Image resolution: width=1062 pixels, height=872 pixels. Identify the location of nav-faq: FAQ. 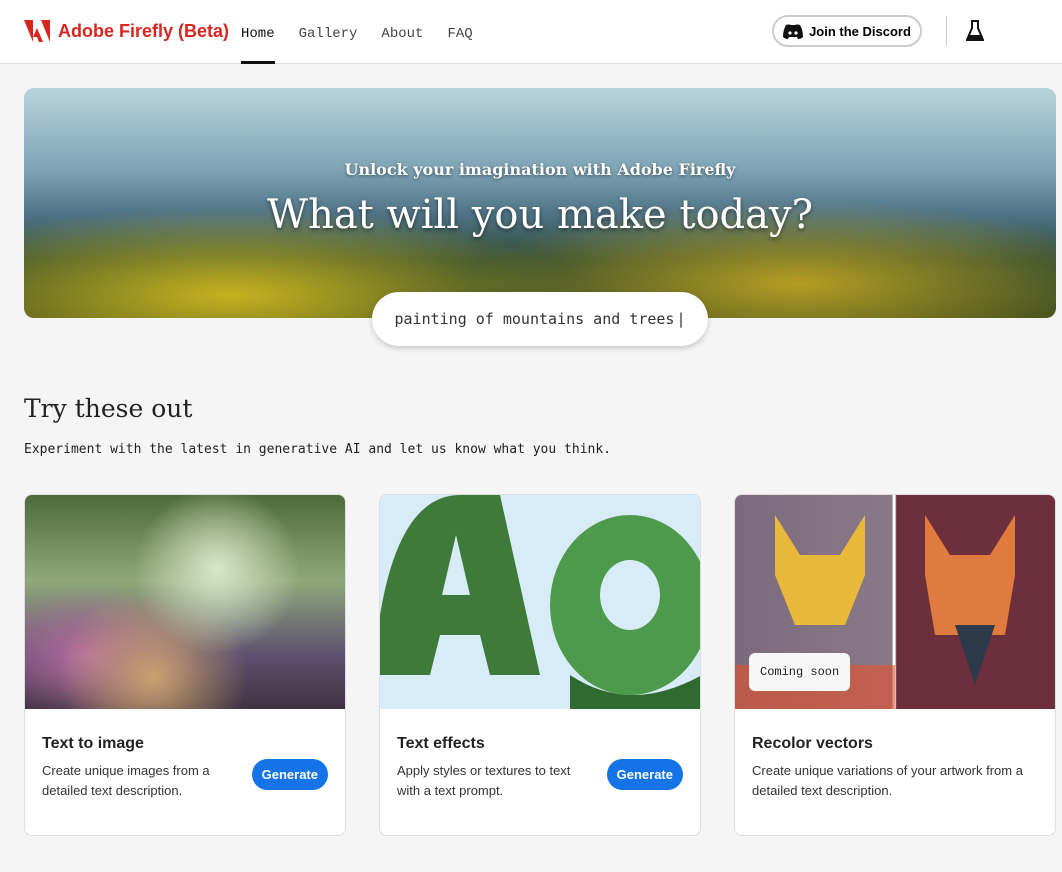
(459, 32).